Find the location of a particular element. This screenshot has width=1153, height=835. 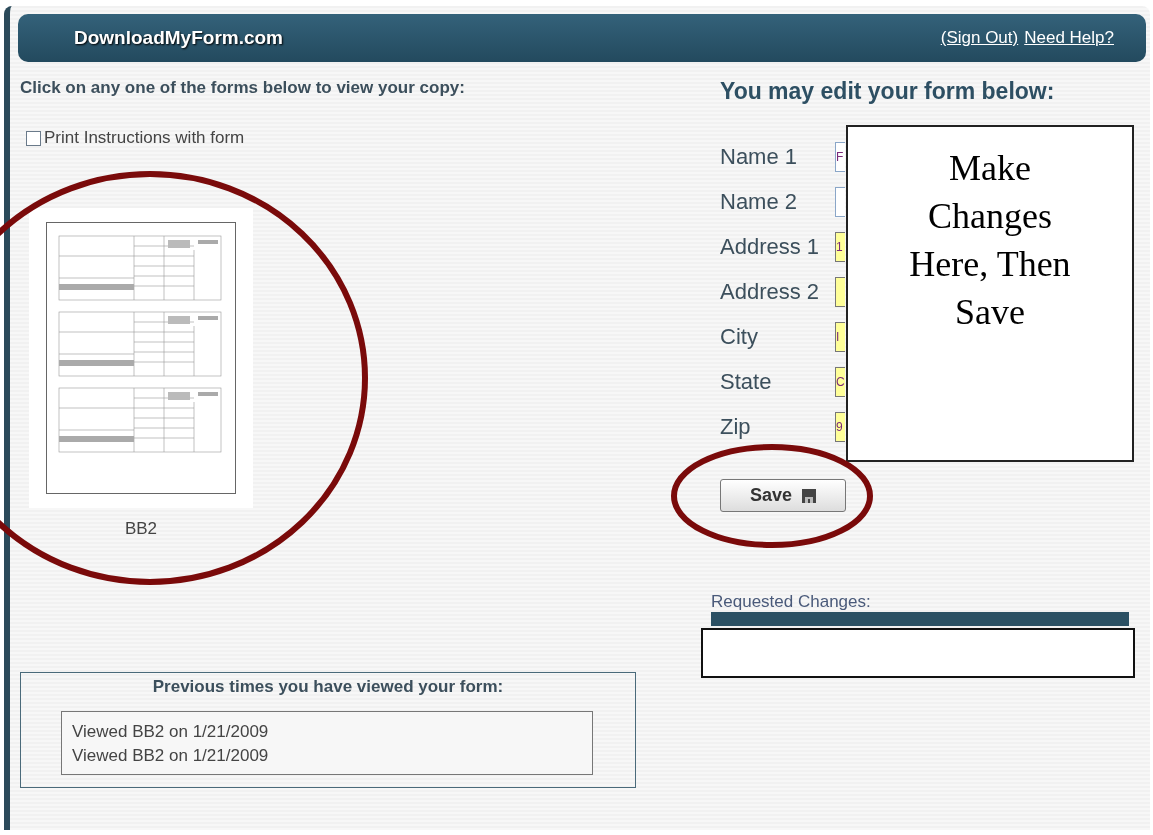

instruction-text: Click on any one of the forms below to view your copy: is located at coordinates (243, 88).